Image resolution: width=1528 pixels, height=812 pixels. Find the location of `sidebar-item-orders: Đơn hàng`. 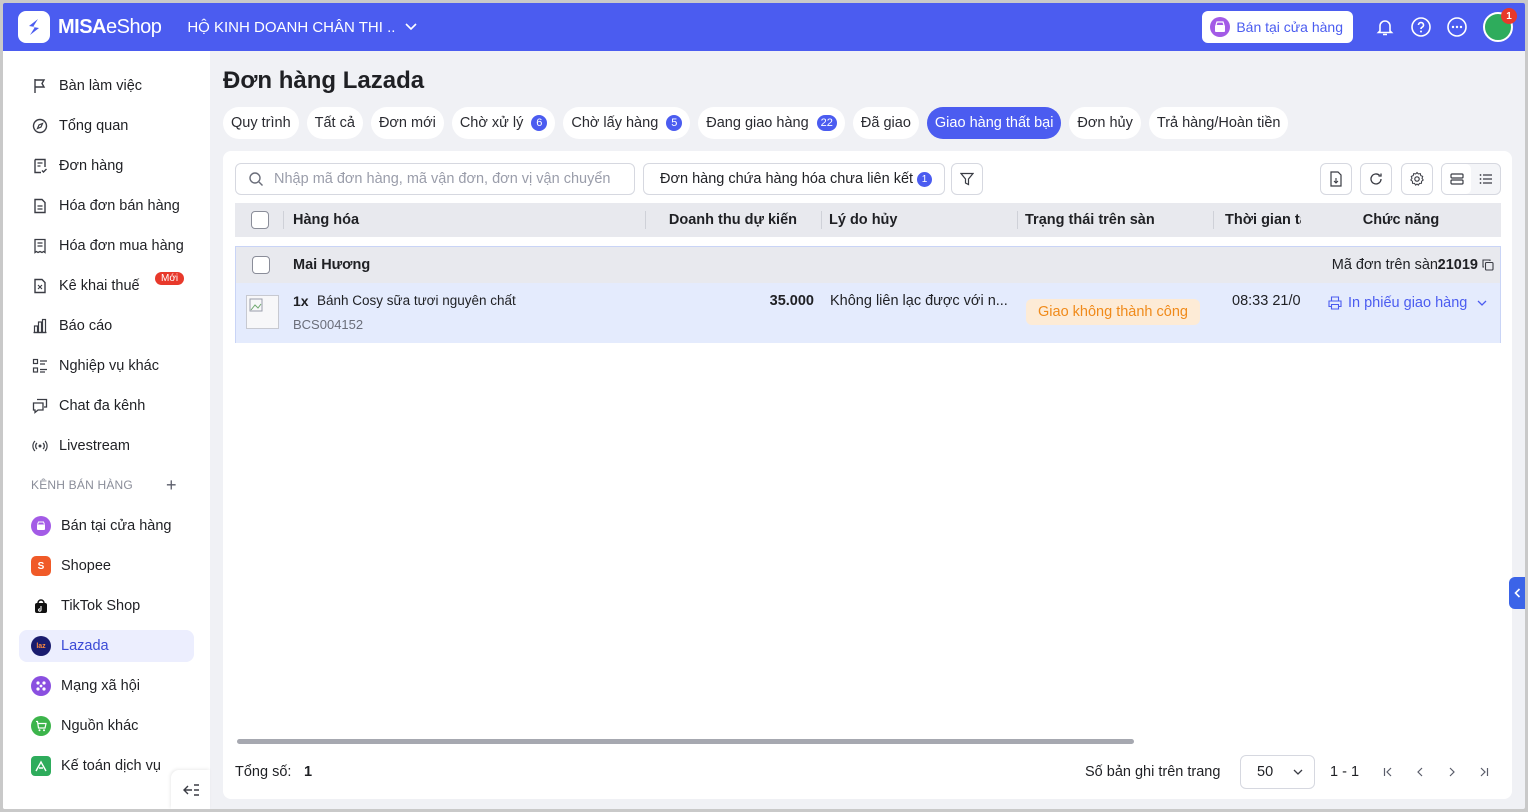

sidebar-item-orders: Đơn hàng is located at coordinates (106, 166).